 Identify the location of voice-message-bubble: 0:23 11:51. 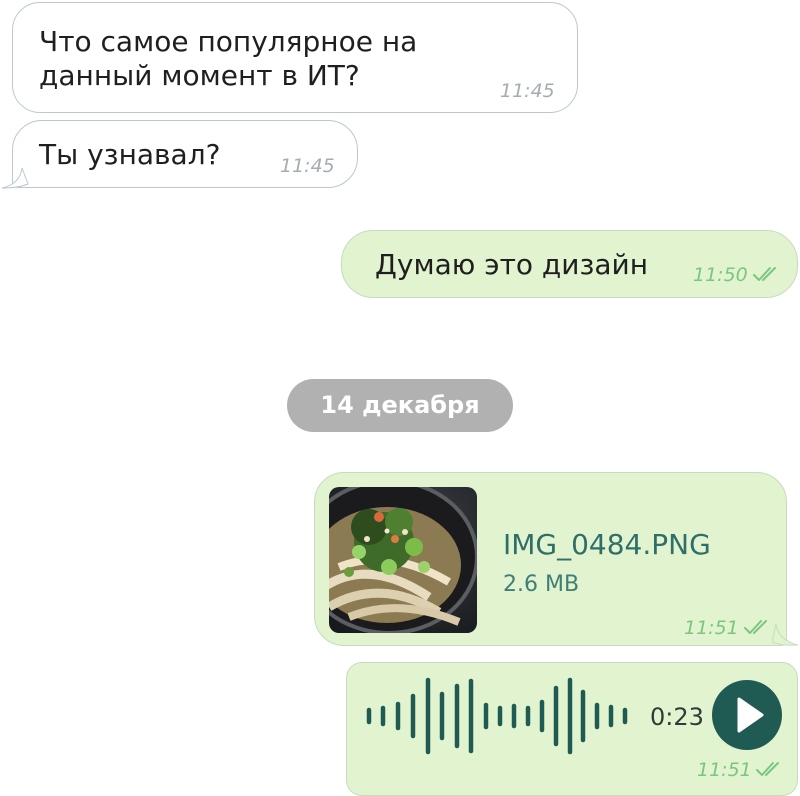
(572, 729).